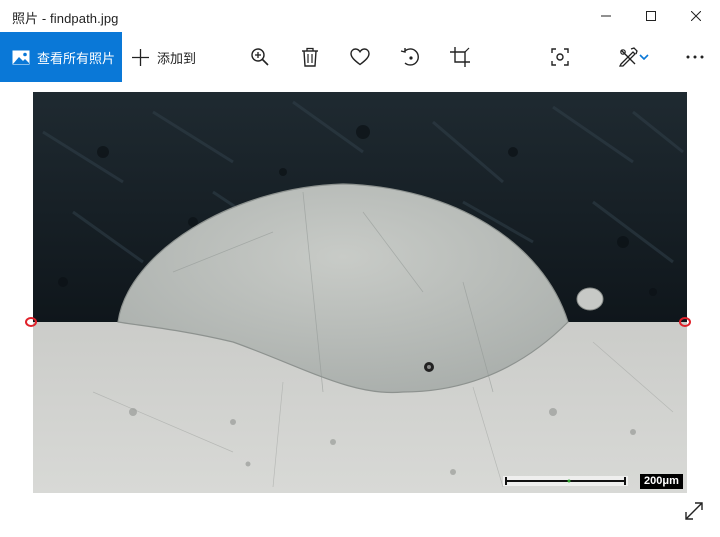  I want to click on plus-icon, so click(140, 57).